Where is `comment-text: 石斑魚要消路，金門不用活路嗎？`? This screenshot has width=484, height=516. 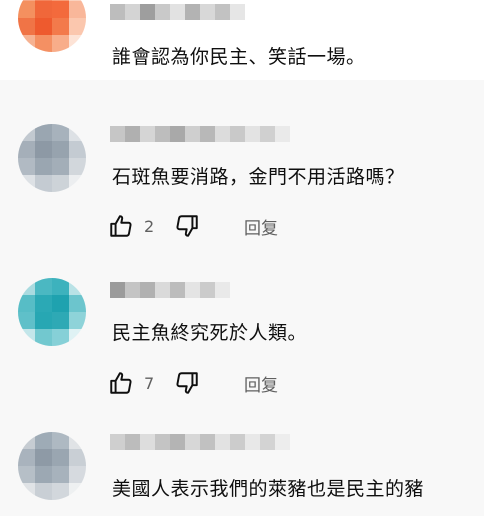
comment-text: 石斑魚要消路，金門不用活路嗎？ is located at coordinates (258, 177).